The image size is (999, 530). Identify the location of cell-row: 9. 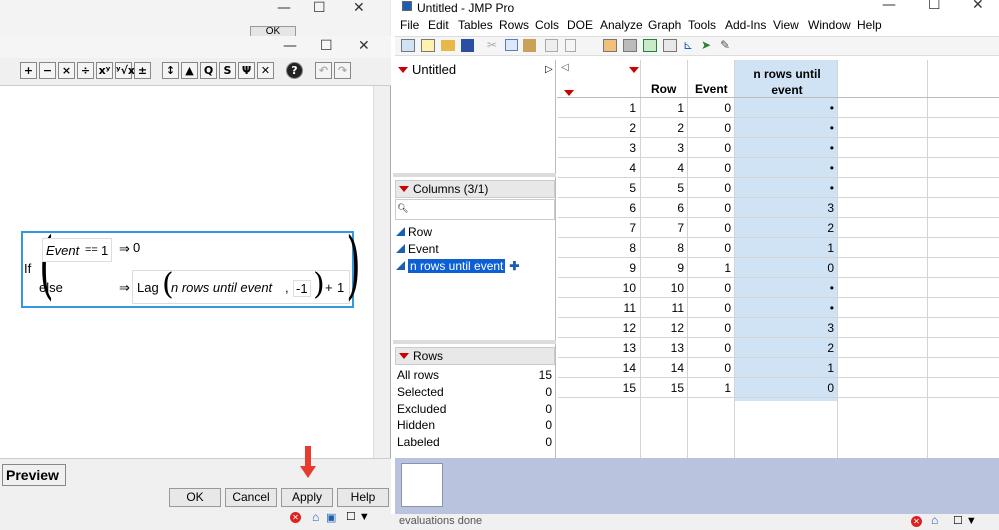
(663, 268).